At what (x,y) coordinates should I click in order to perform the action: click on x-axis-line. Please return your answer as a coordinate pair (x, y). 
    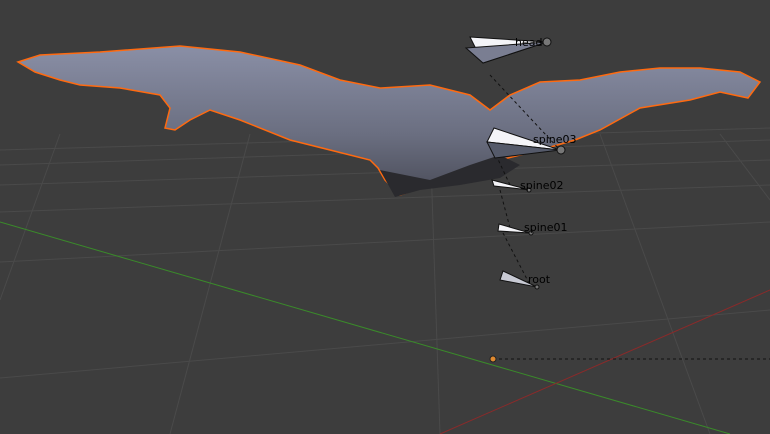
    Looking at the image, I should click on (604, 361).